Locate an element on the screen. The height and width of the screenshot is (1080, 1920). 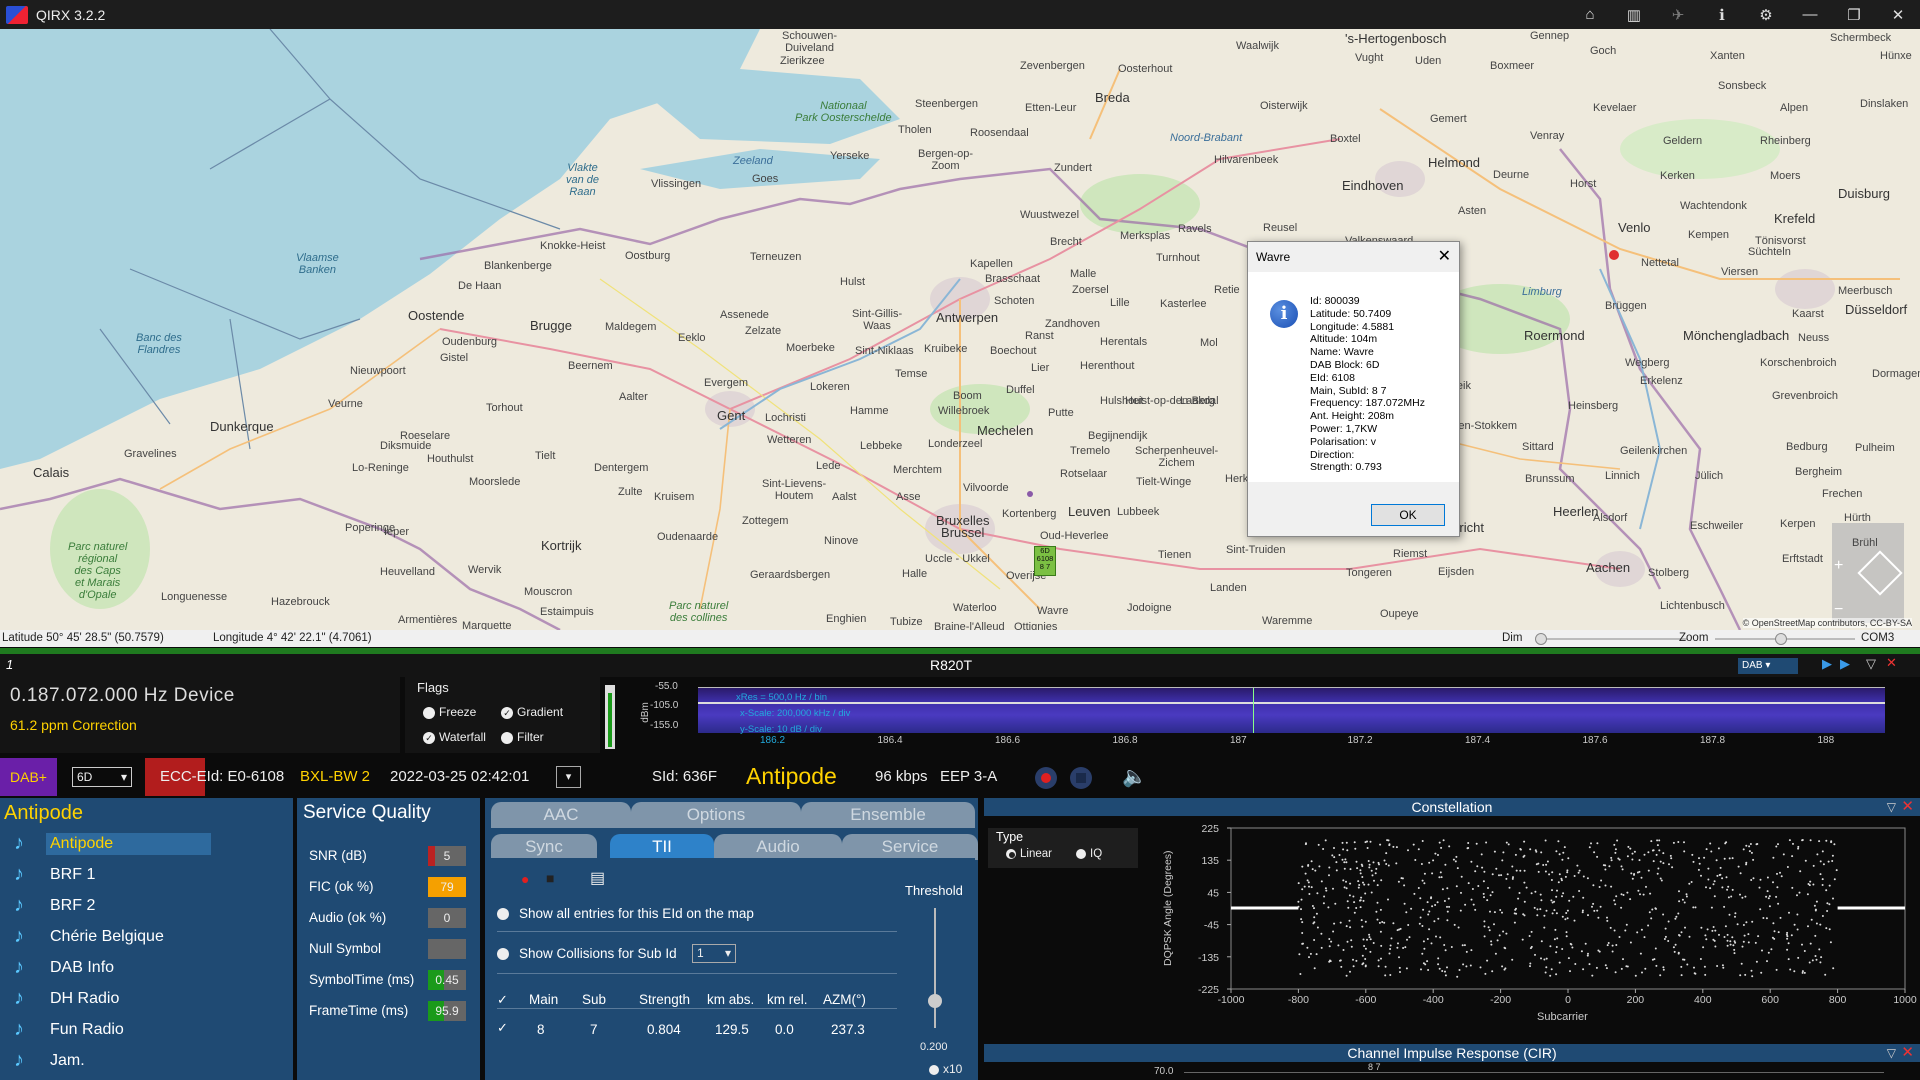
tii-header: Sub is located at coordinates (594, 999).